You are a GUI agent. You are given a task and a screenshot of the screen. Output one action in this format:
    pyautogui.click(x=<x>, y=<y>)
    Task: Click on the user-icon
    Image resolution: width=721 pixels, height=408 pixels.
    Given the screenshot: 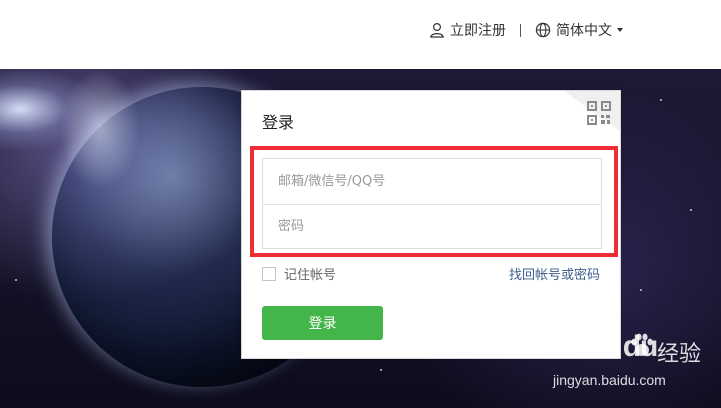 What is the action you would take?
    pyautogui.click(x=437, y=30)
    